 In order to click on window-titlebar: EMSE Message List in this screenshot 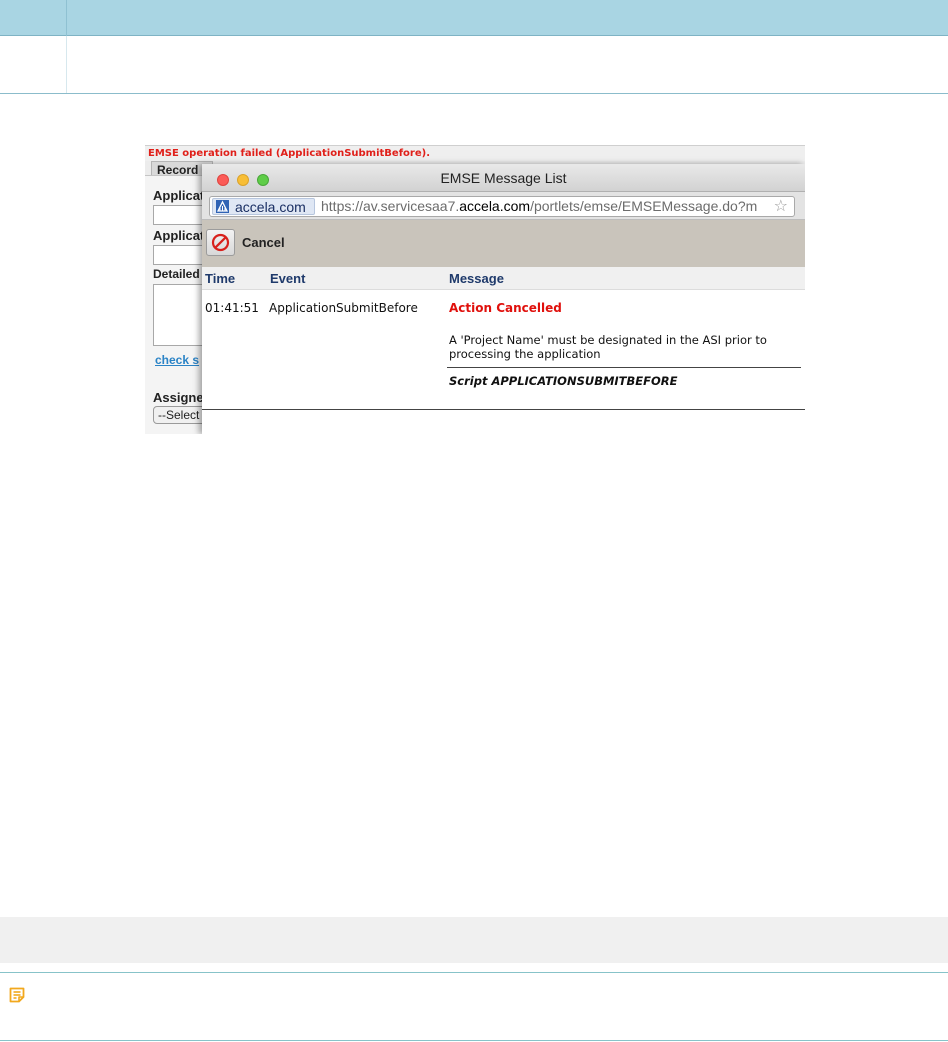, I will do `click(503, 178)`.